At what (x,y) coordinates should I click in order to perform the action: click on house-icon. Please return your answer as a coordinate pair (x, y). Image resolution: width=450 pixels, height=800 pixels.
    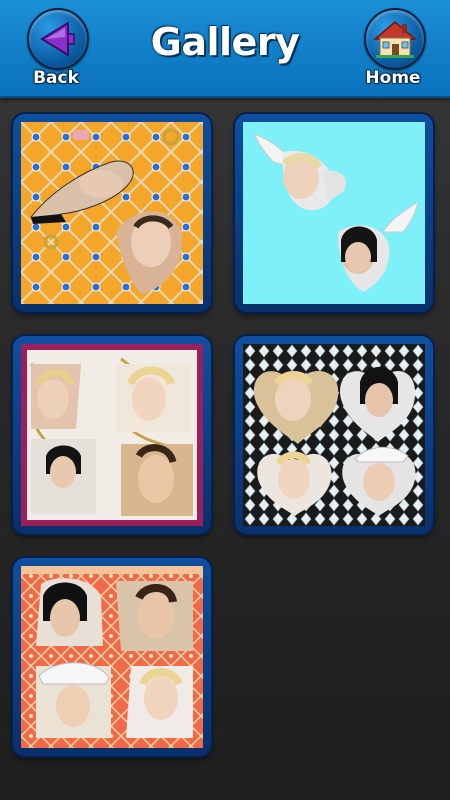
    Looking at the image, I should click on (395, 39).